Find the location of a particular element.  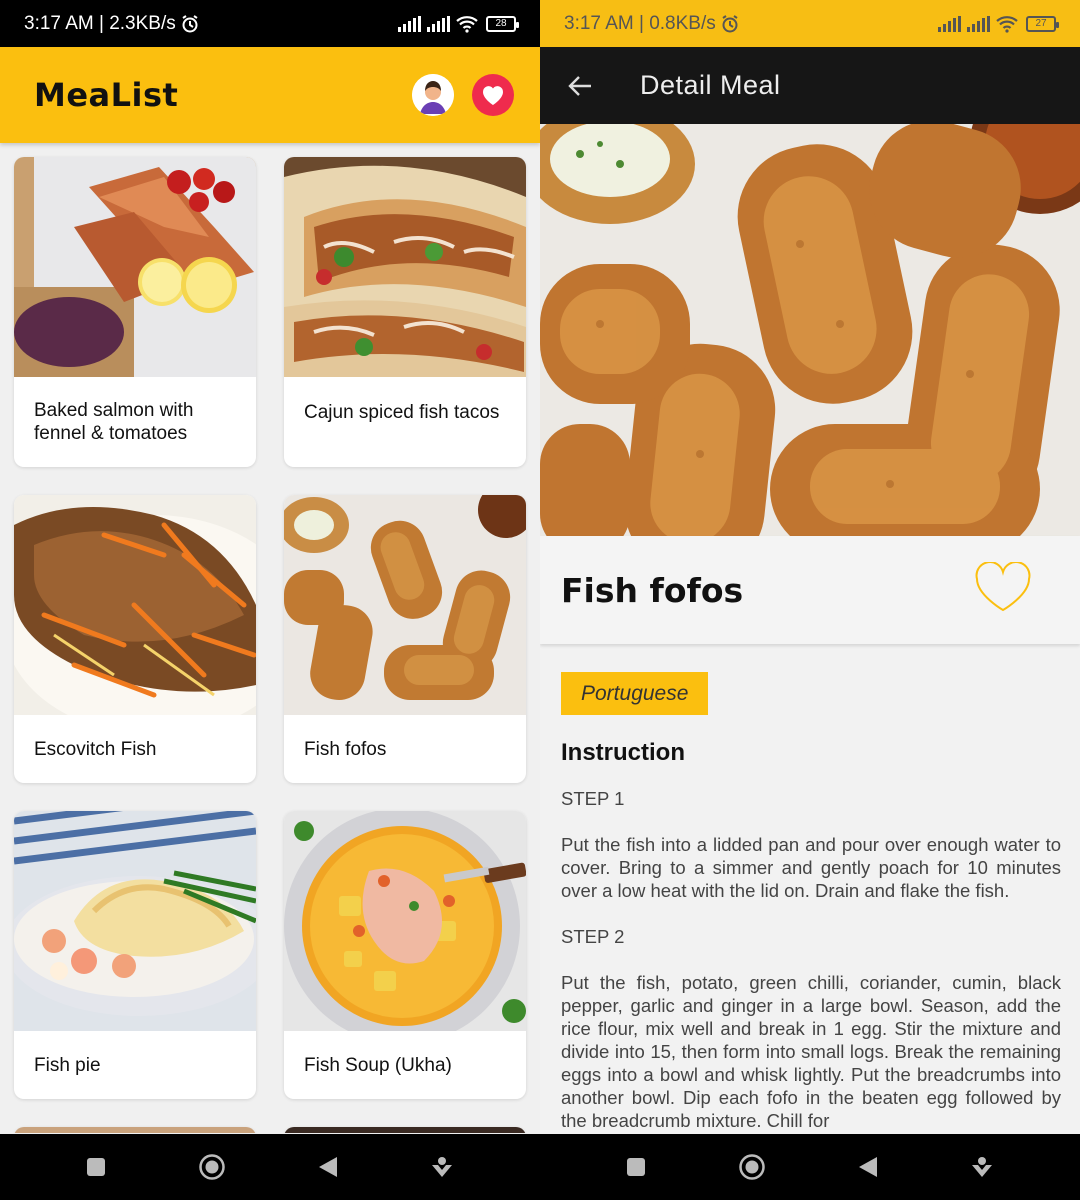

app-title: MeaList is located at coordinates (106, 95).